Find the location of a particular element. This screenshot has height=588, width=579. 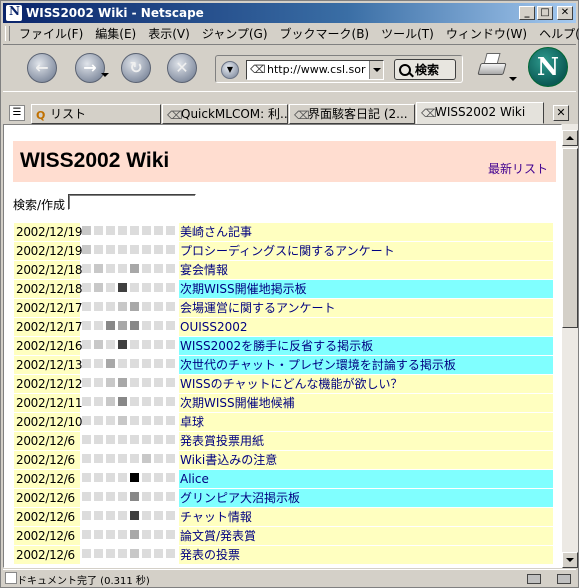

forward-button: → is located at coordinates (90, 68).